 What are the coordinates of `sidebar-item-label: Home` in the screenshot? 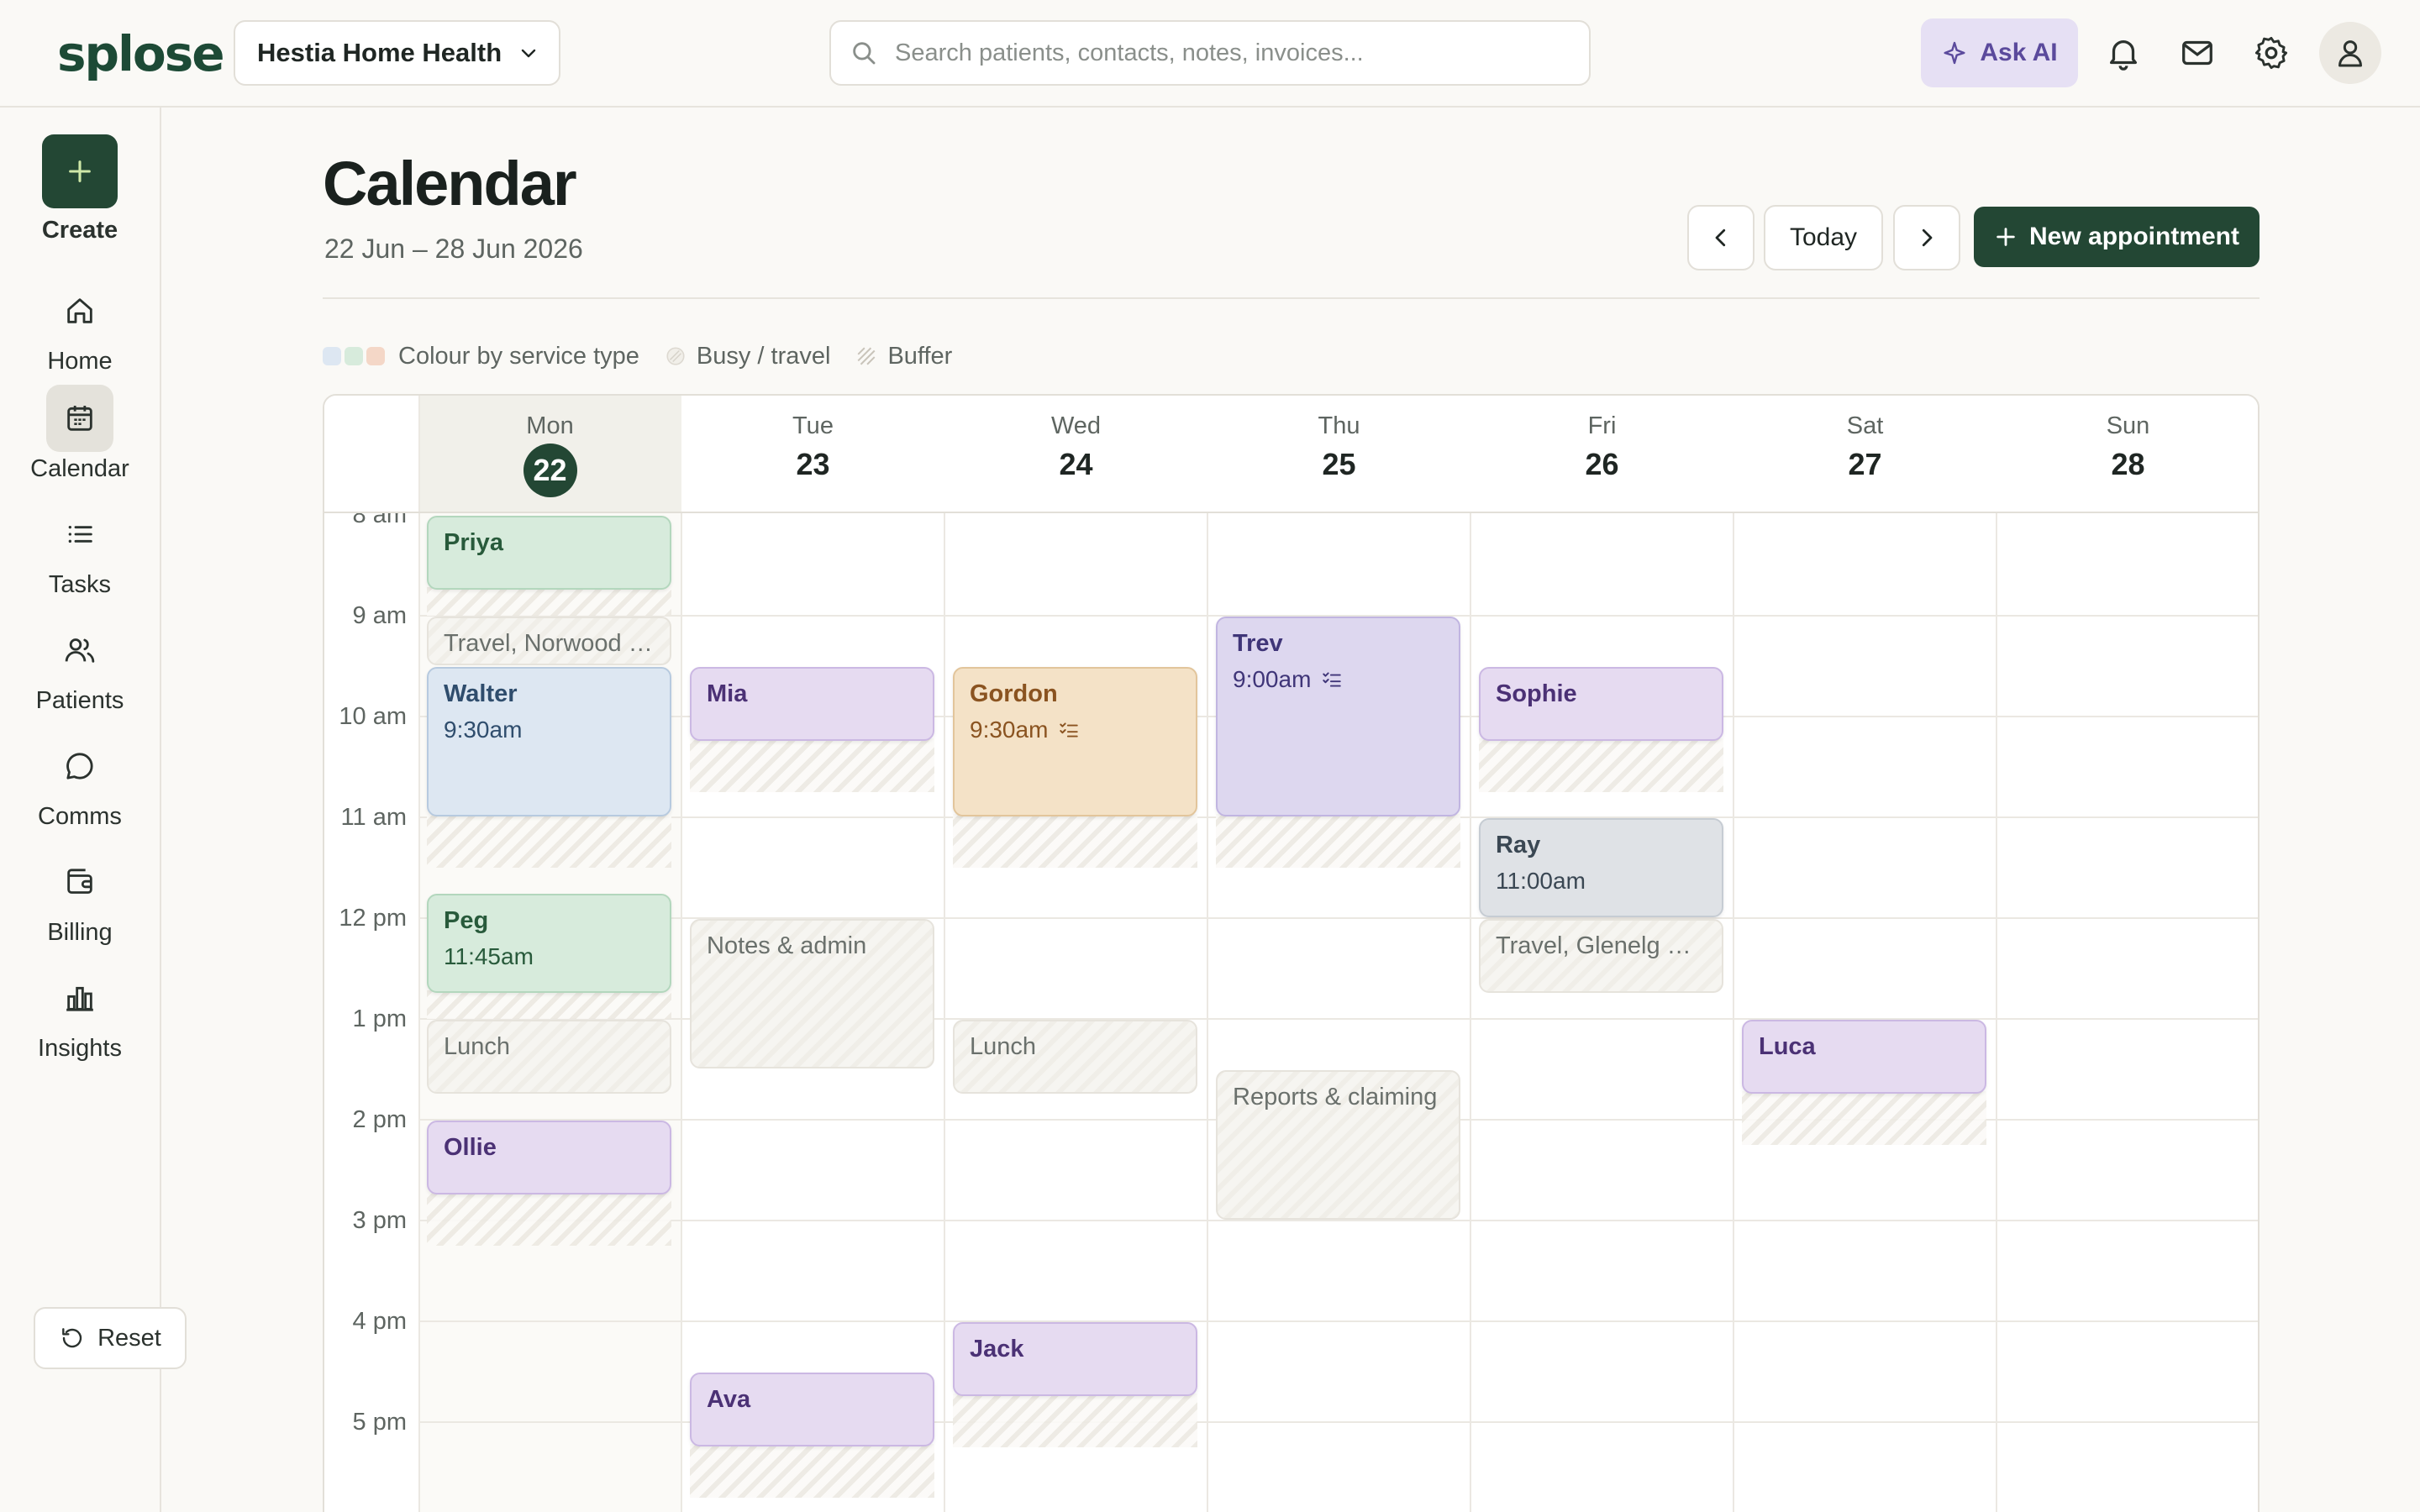 It's located at (80, 361).